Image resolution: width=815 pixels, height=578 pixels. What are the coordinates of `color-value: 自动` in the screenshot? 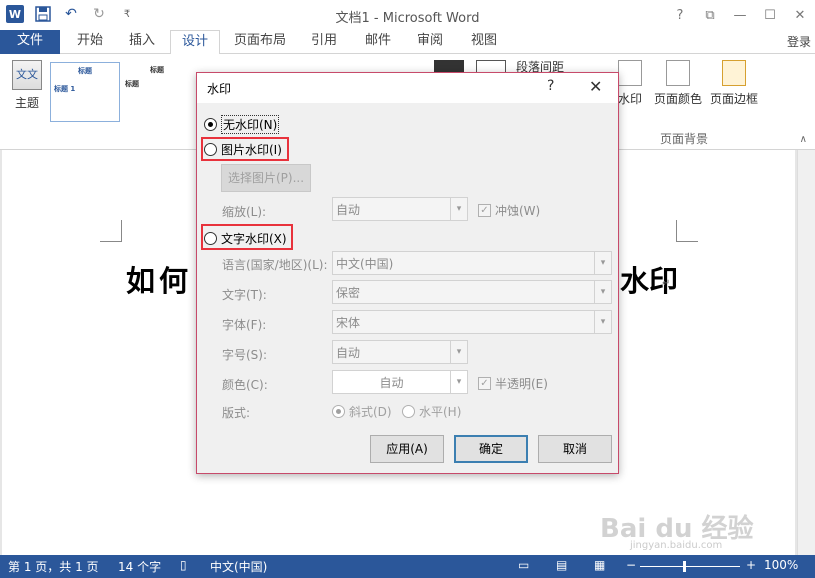 It's located at (391, 383).